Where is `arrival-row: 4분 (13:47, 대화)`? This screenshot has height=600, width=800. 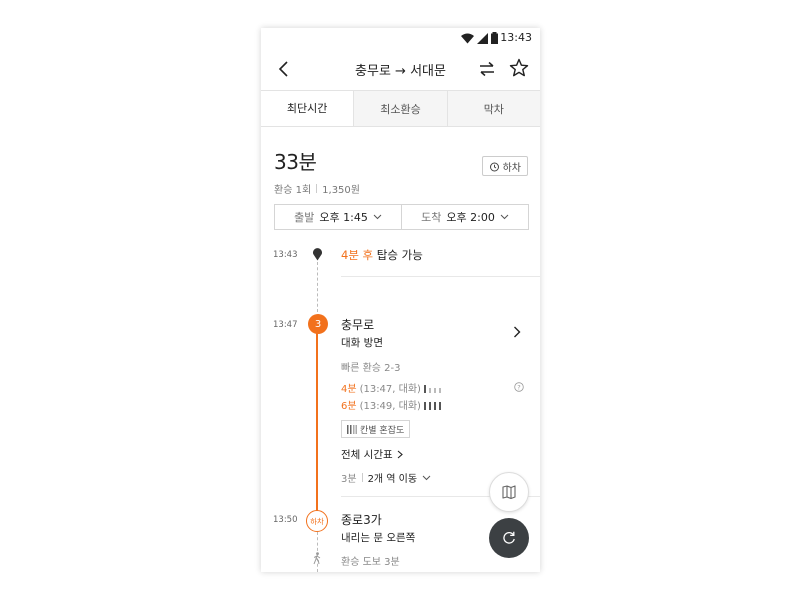
arrival-row: 4분 (13:47, 대화) is located at coordinates (391, 387).